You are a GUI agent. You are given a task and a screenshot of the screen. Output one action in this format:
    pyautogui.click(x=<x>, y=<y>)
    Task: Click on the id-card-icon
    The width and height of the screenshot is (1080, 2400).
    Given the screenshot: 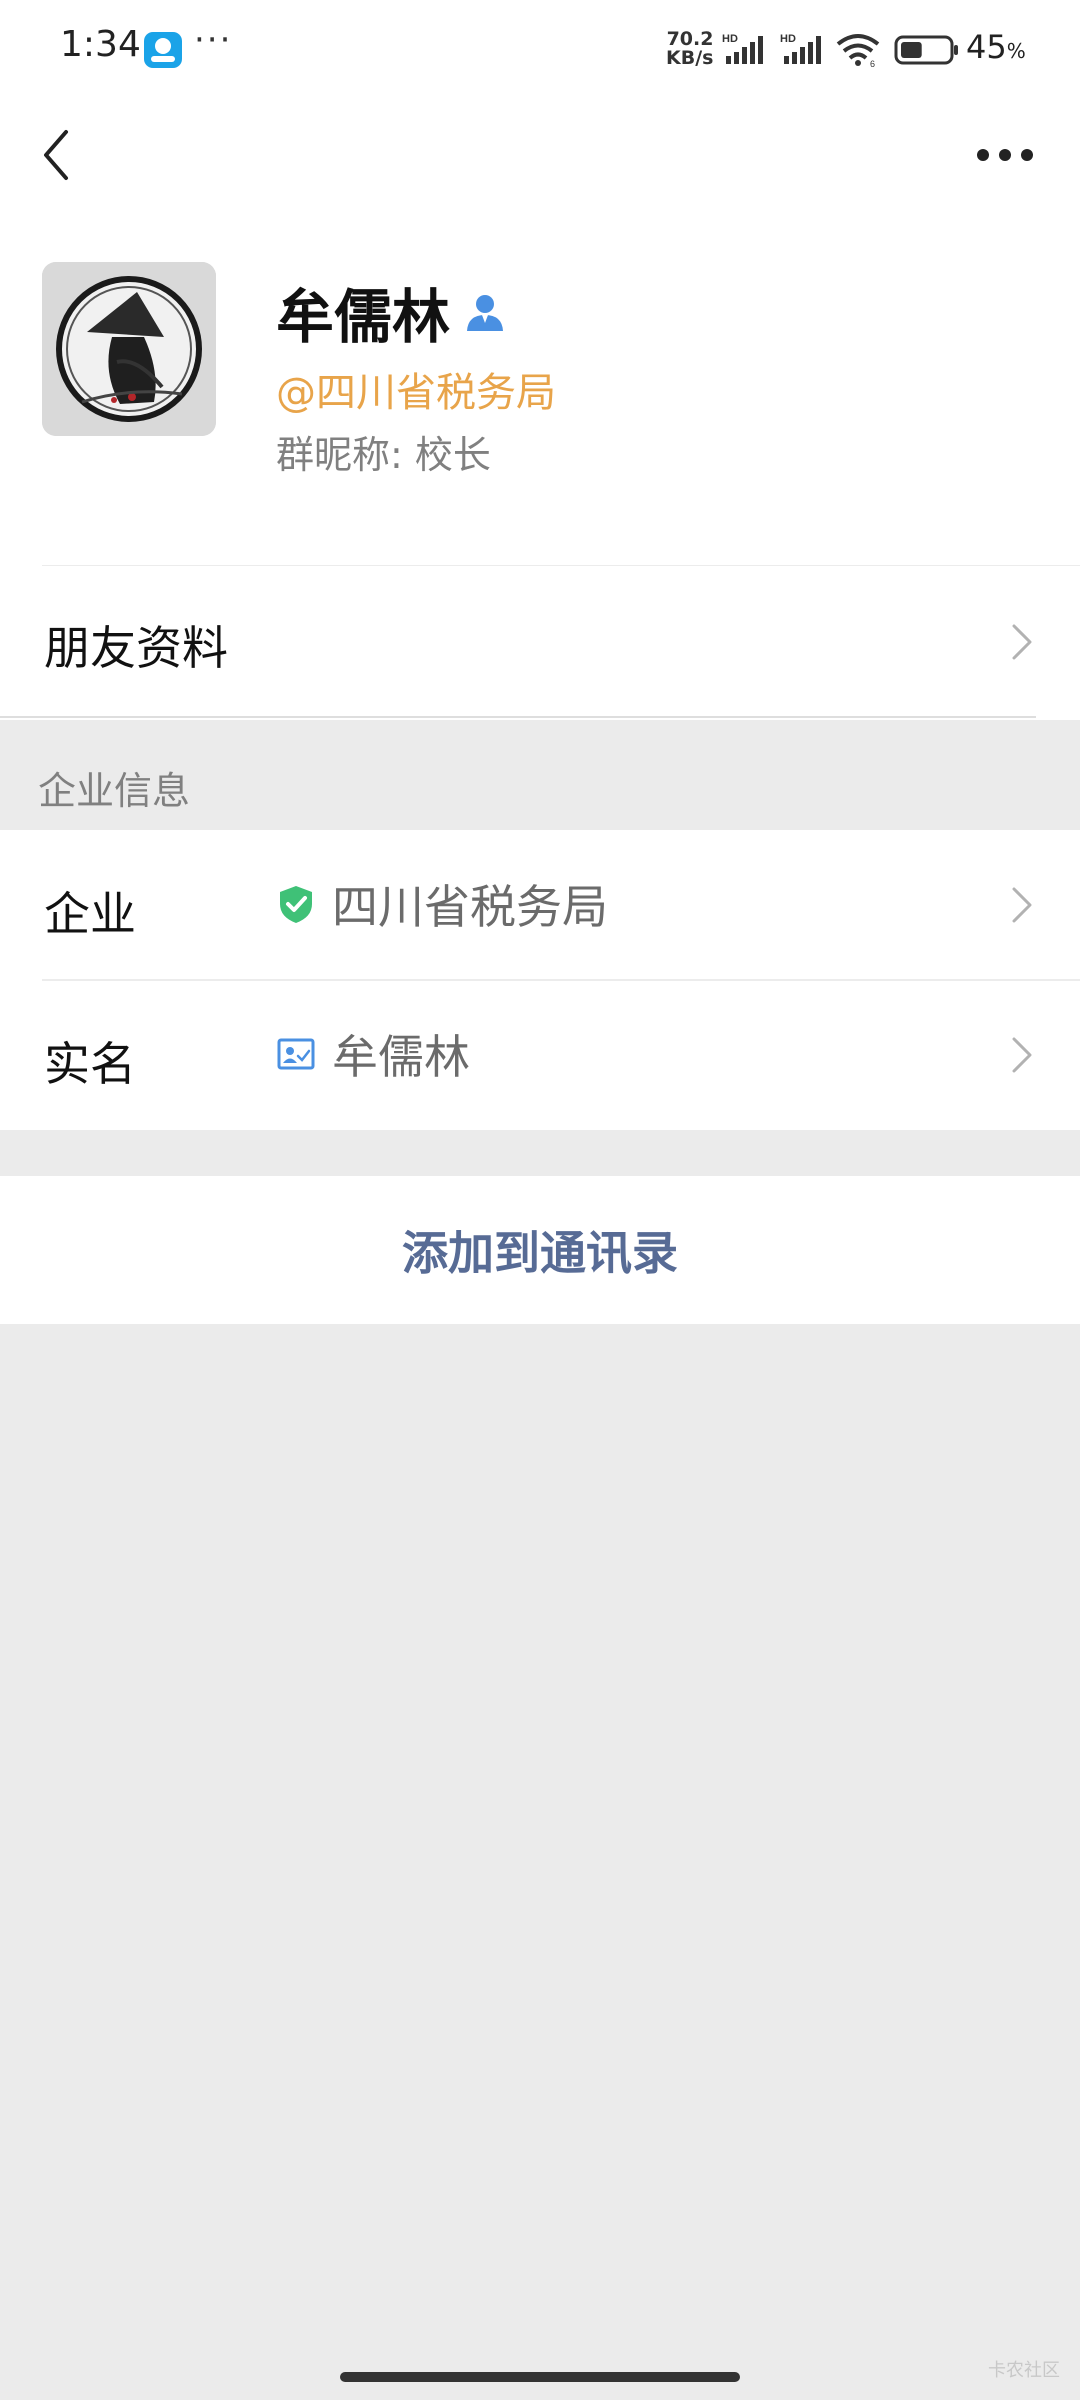 What is the action you would take?
    pyautogui.click(x=296, y=1054)
    